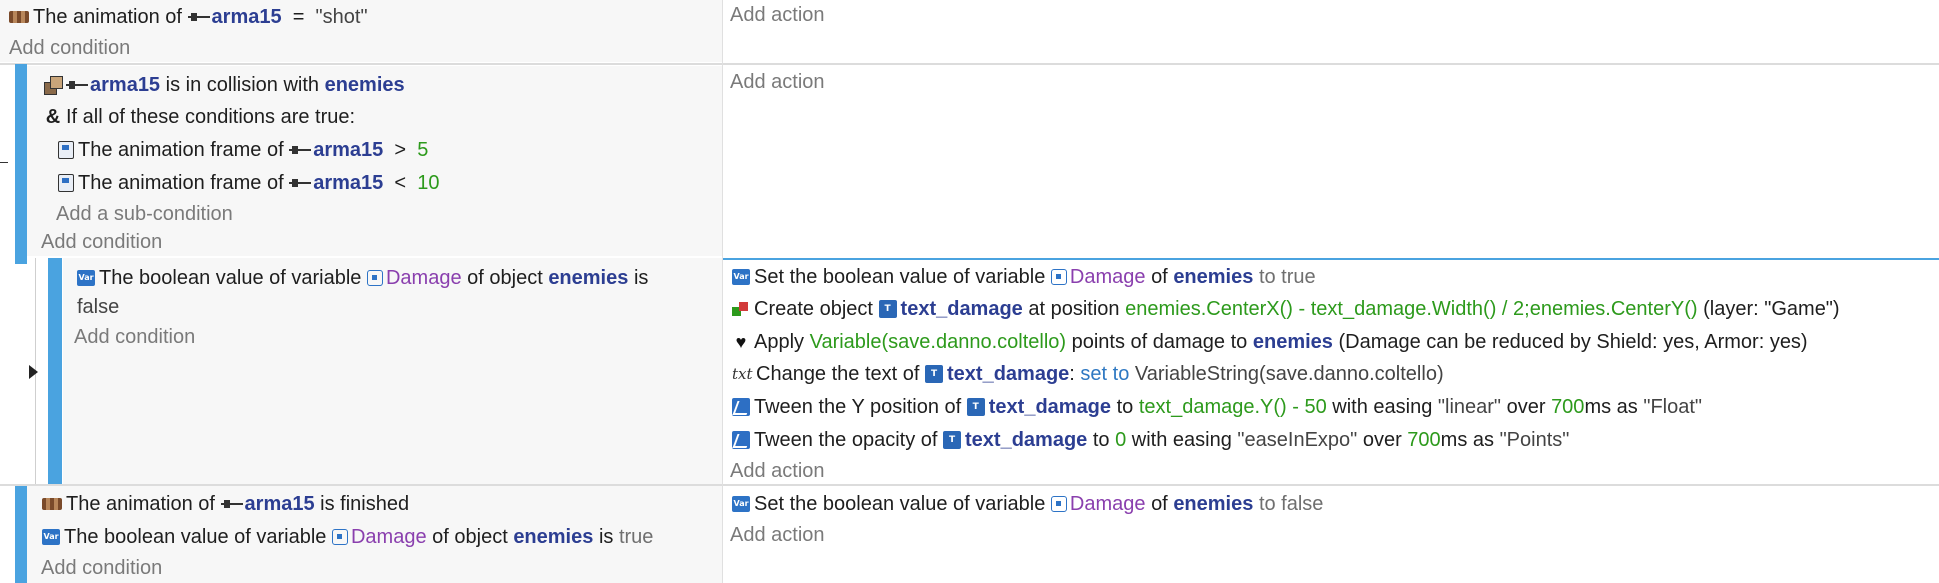 The width and height of the screenshot is (1939, 583). What do you see at coordinates (1469, 407) in the screenshot?
I see `easing: "linear"` at bounding box center [1469, 407].